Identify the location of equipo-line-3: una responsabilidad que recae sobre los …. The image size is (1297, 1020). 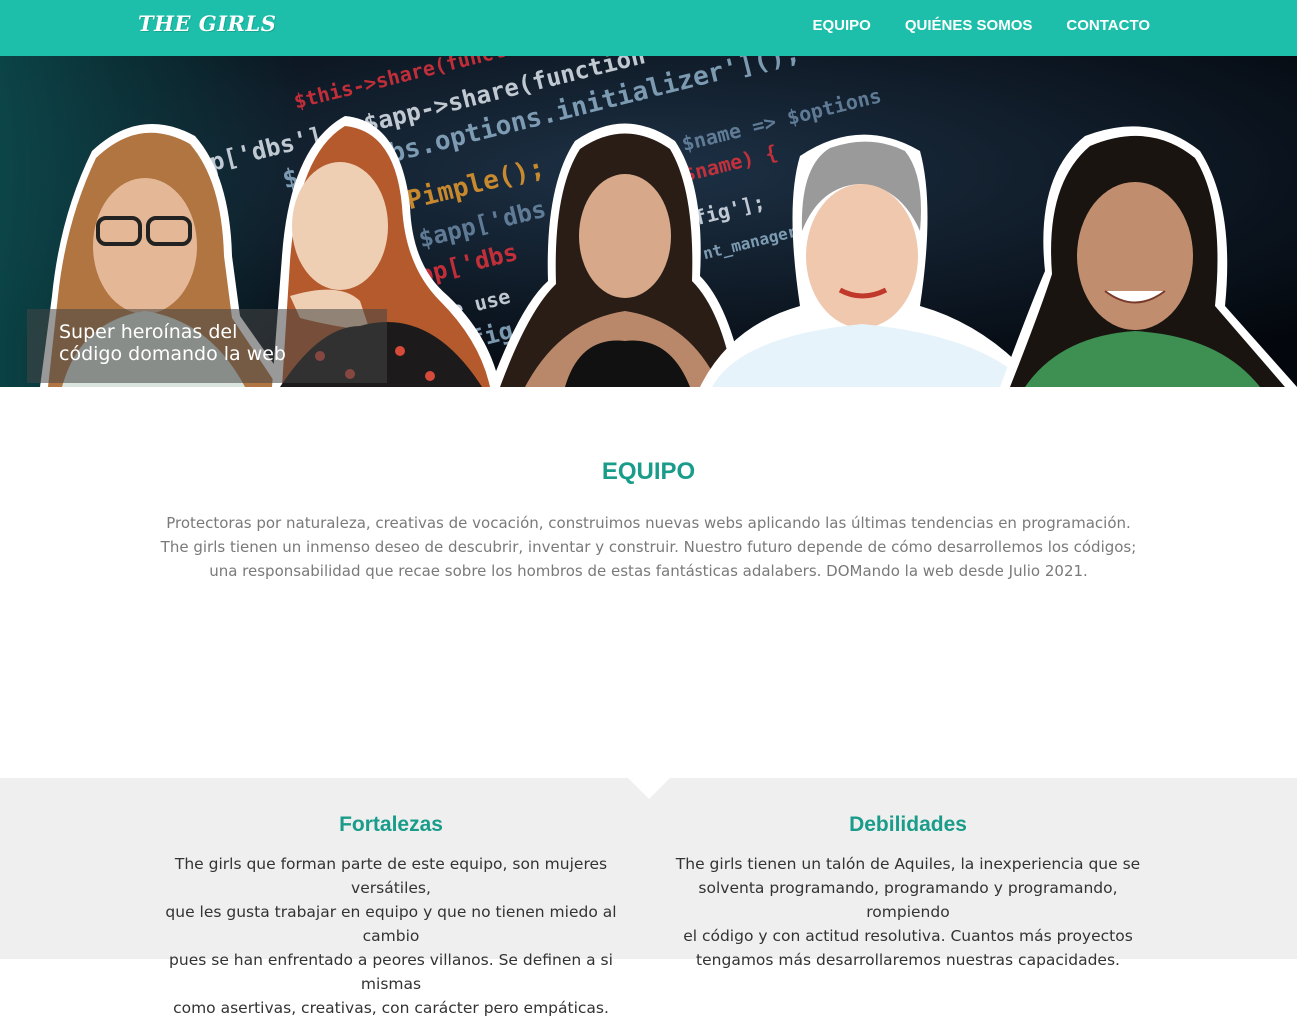
(648, 571).